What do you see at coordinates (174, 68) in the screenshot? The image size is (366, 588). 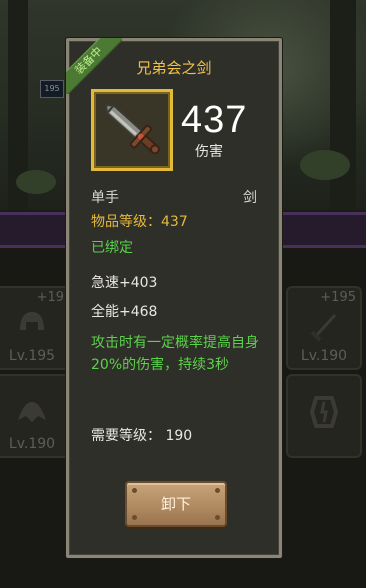 I see `item-name: 兄弟会之剑` at bounding box center [174, 68].